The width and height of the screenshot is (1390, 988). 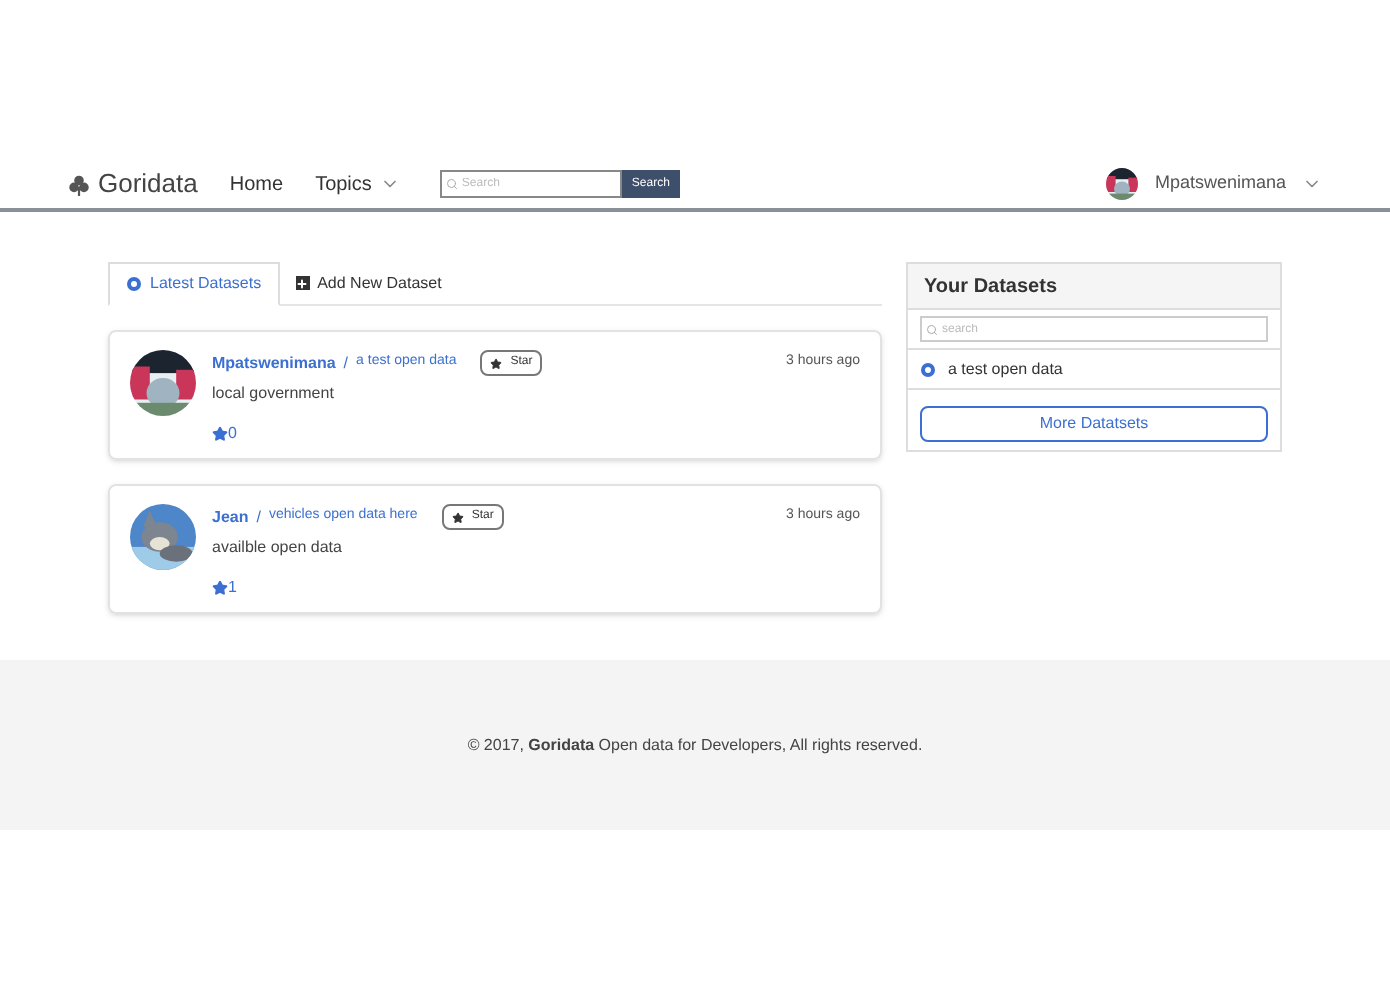 What do you see at coordinates (357, 184) in the screenshot?
I see `topics-dropdown: Topics` at bounding box center [357, 184].